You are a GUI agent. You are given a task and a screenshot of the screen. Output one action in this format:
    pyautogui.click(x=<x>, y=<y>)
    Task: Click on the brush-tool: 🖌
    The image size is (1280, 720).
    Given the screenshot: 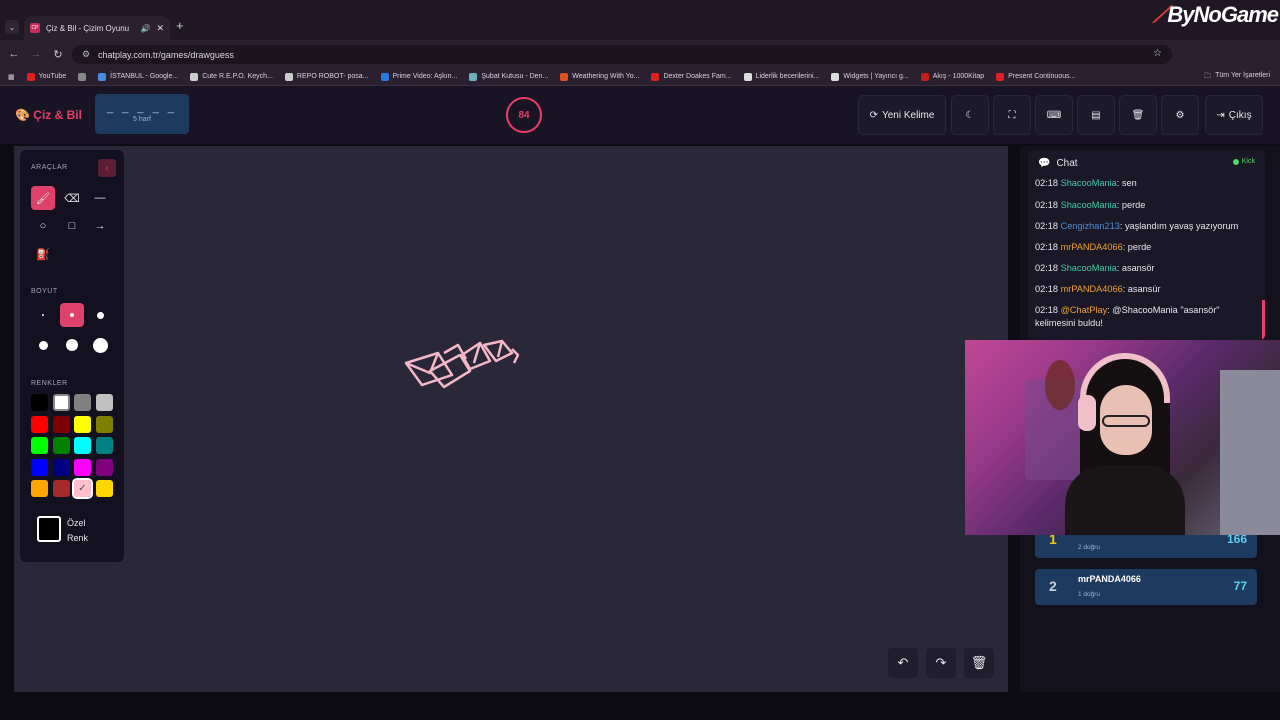 What is the action you would take?
    pyautogui.click(x=43, y=198)
    